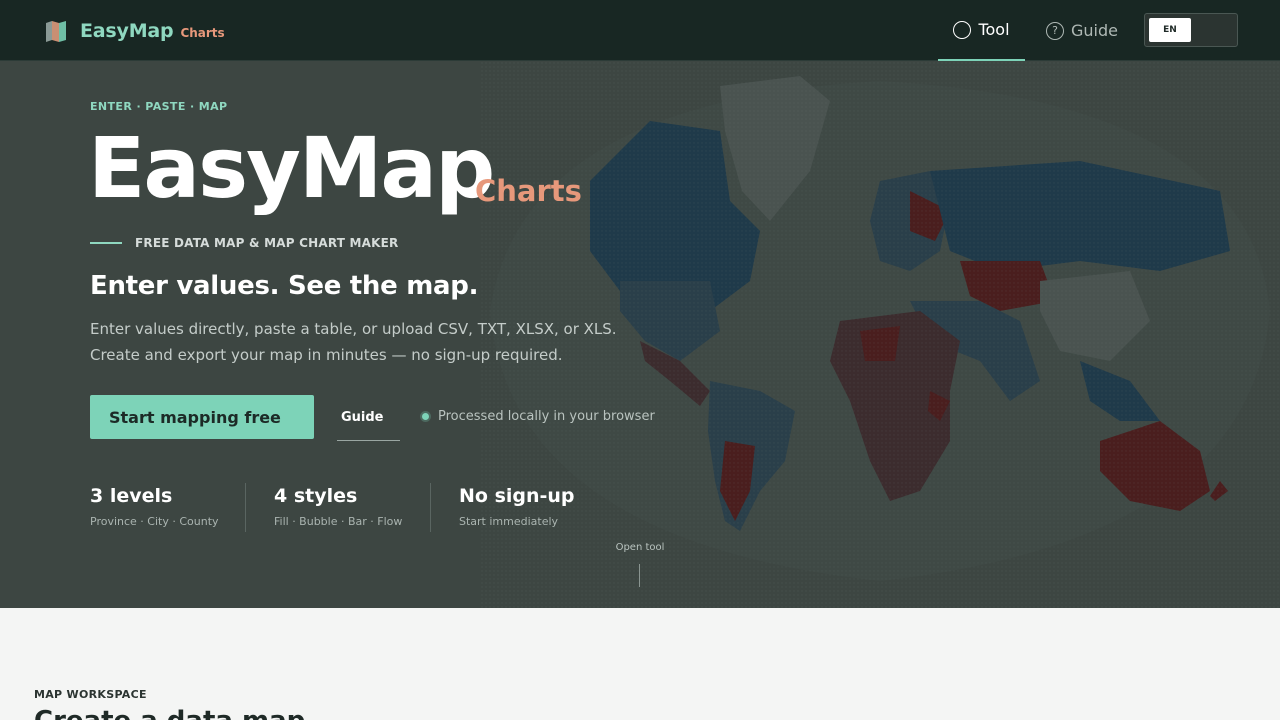  Describe the element at coordinates (640, 547) in the screenshot. I see `open-tool-link: Open tool` at that location.